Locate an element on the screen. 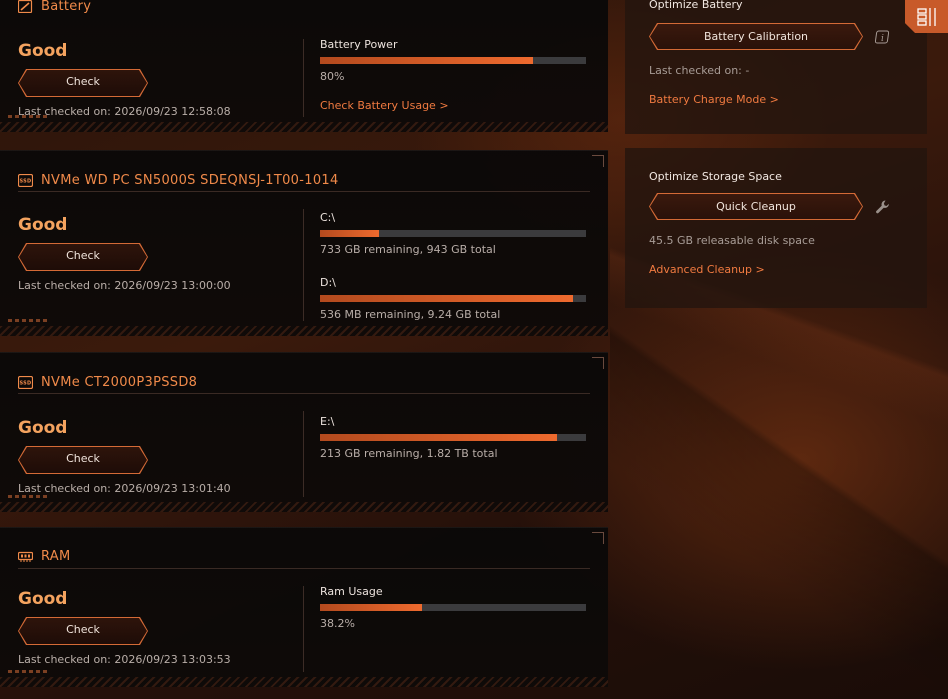 The height and width of the screenshot is (699, 948). drive-e-fill is located at coordinates (438, 437).